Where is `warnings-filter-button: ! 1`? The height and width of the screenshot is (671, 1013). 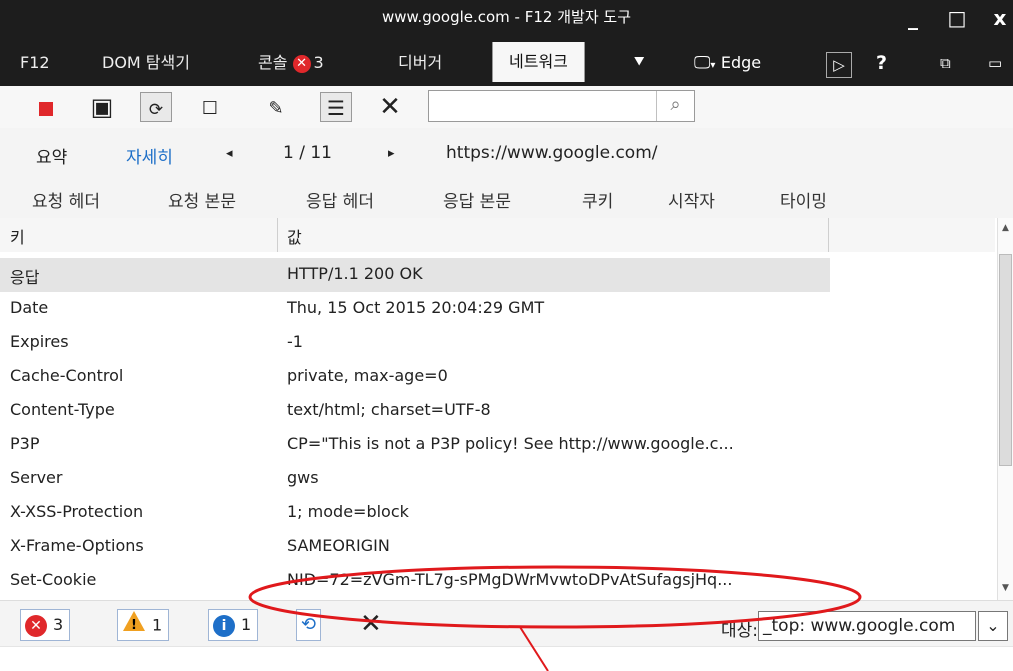 warnings-filter-button: ! 1 is located at coordinates (143, 625).